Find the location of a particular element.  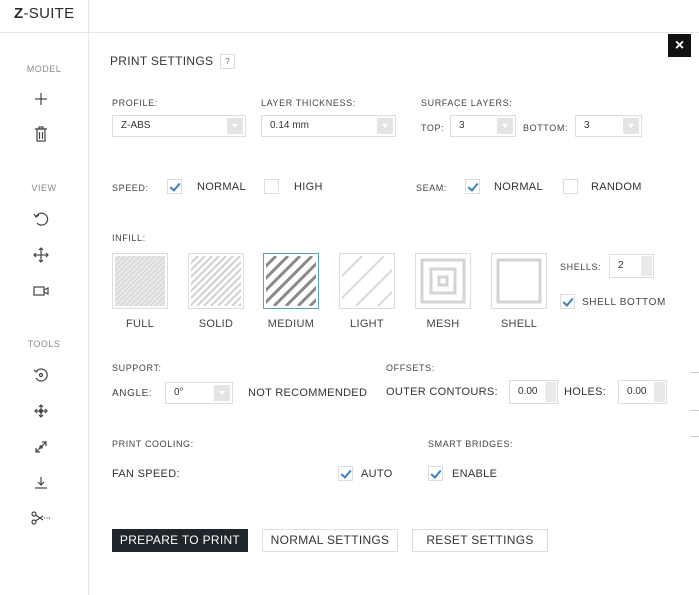

infill-light-option is located at coordinates (367, 281).